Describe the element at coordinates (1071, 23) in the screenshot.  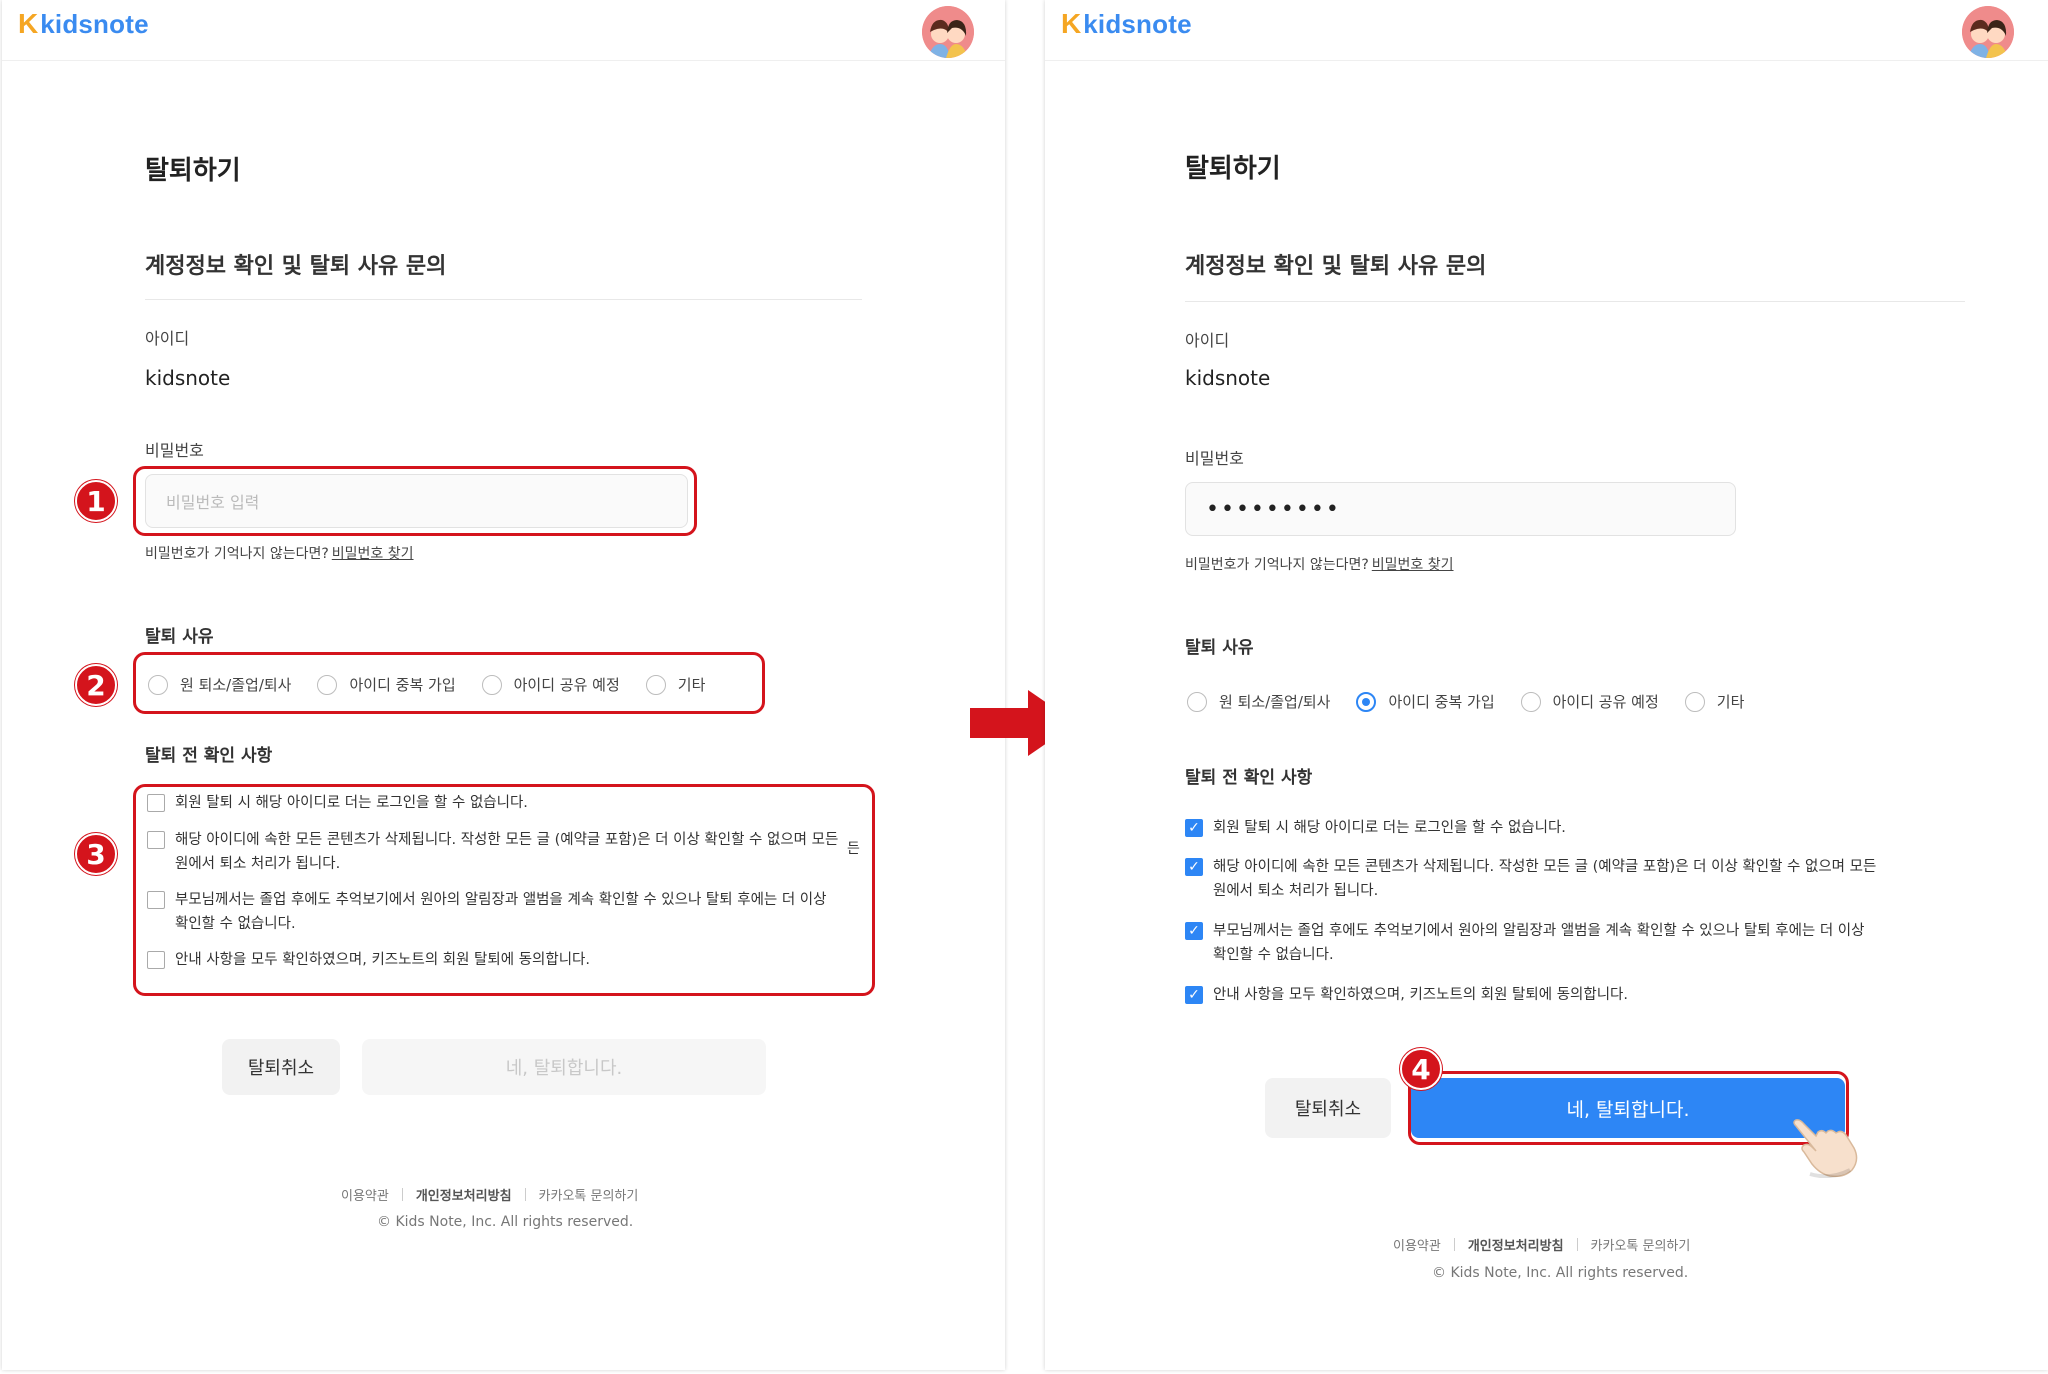
I see `kidsnote-logo-icon: K` at that location.